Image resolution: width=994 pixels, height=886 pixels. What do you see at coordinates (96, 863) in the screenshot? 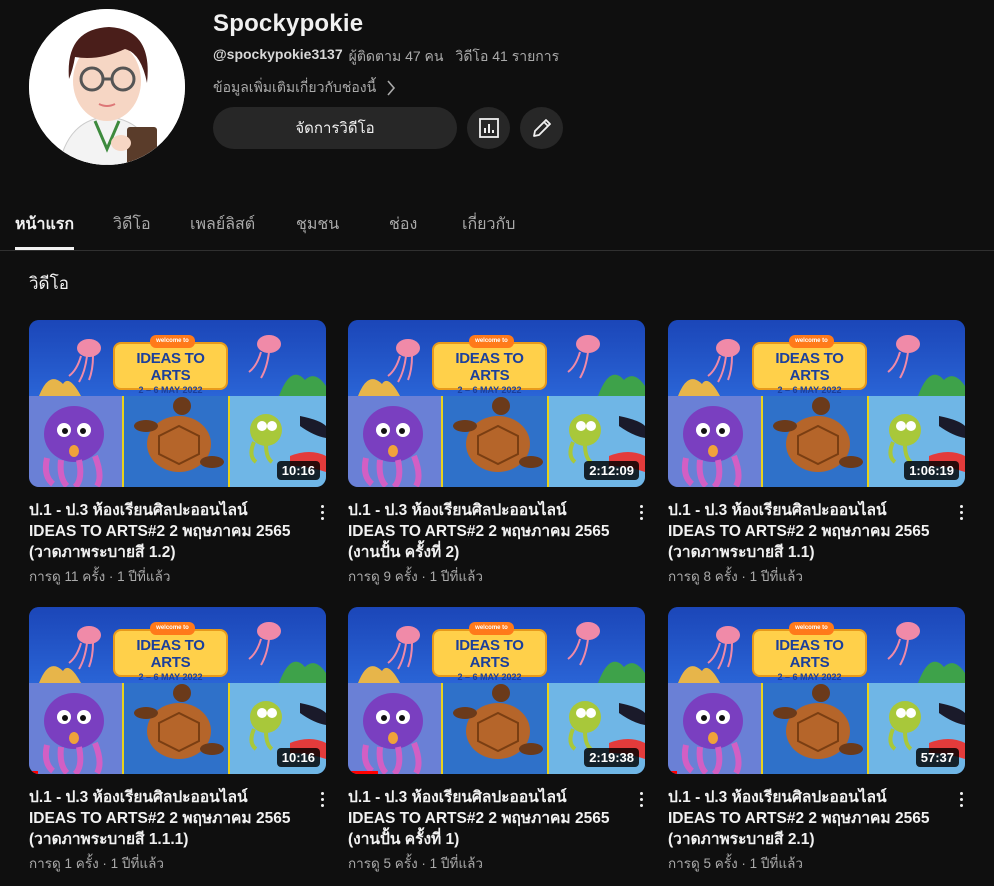
I see `video-stats: การดู 1 ครั้ง · 1 ปีที่แล้ว` at bounding box center [96, 863].